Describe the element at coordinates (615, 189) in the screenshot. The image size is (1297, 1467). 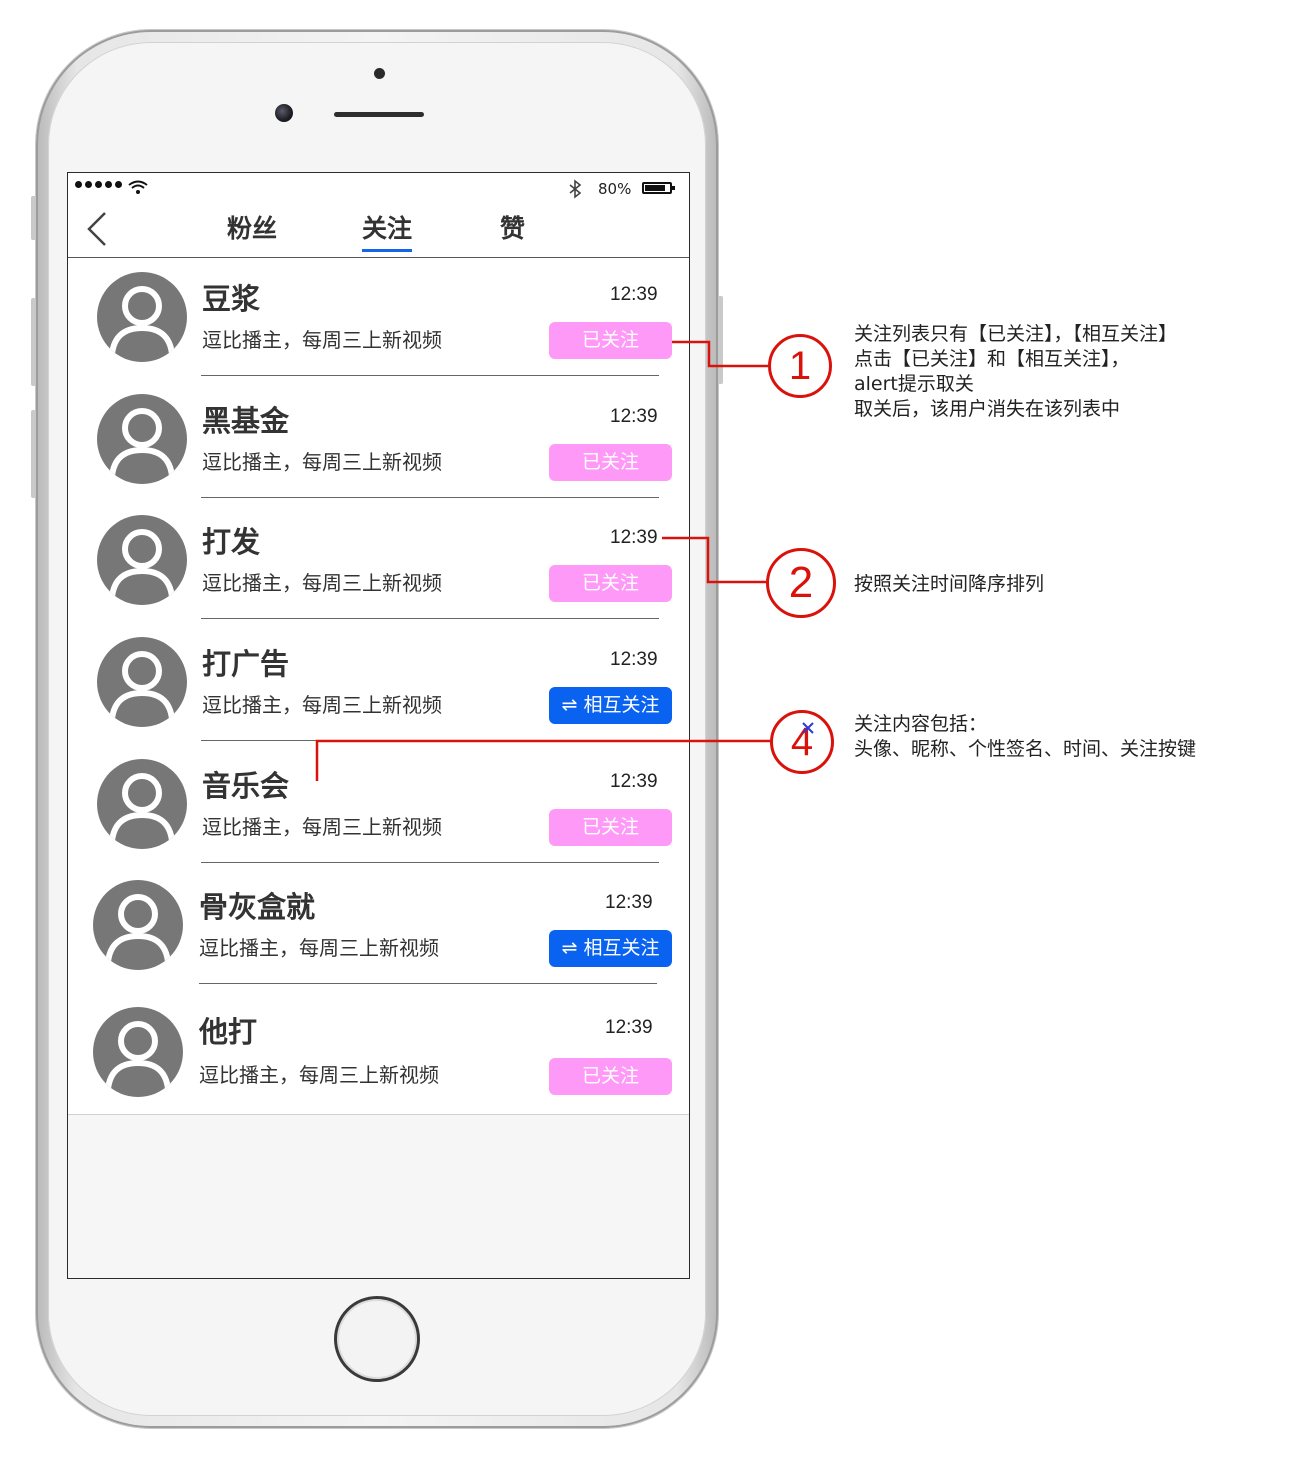
I see `battery-percentage: 80%` at that location.